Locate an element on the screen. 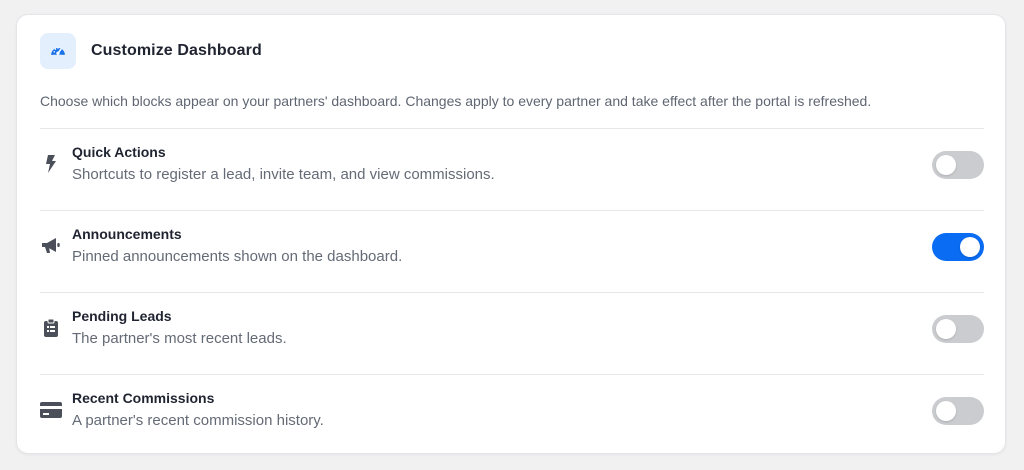 This screenshot has height=470, width=1024. card-title: Customize Dashboard is located at coordinates (176, 50).